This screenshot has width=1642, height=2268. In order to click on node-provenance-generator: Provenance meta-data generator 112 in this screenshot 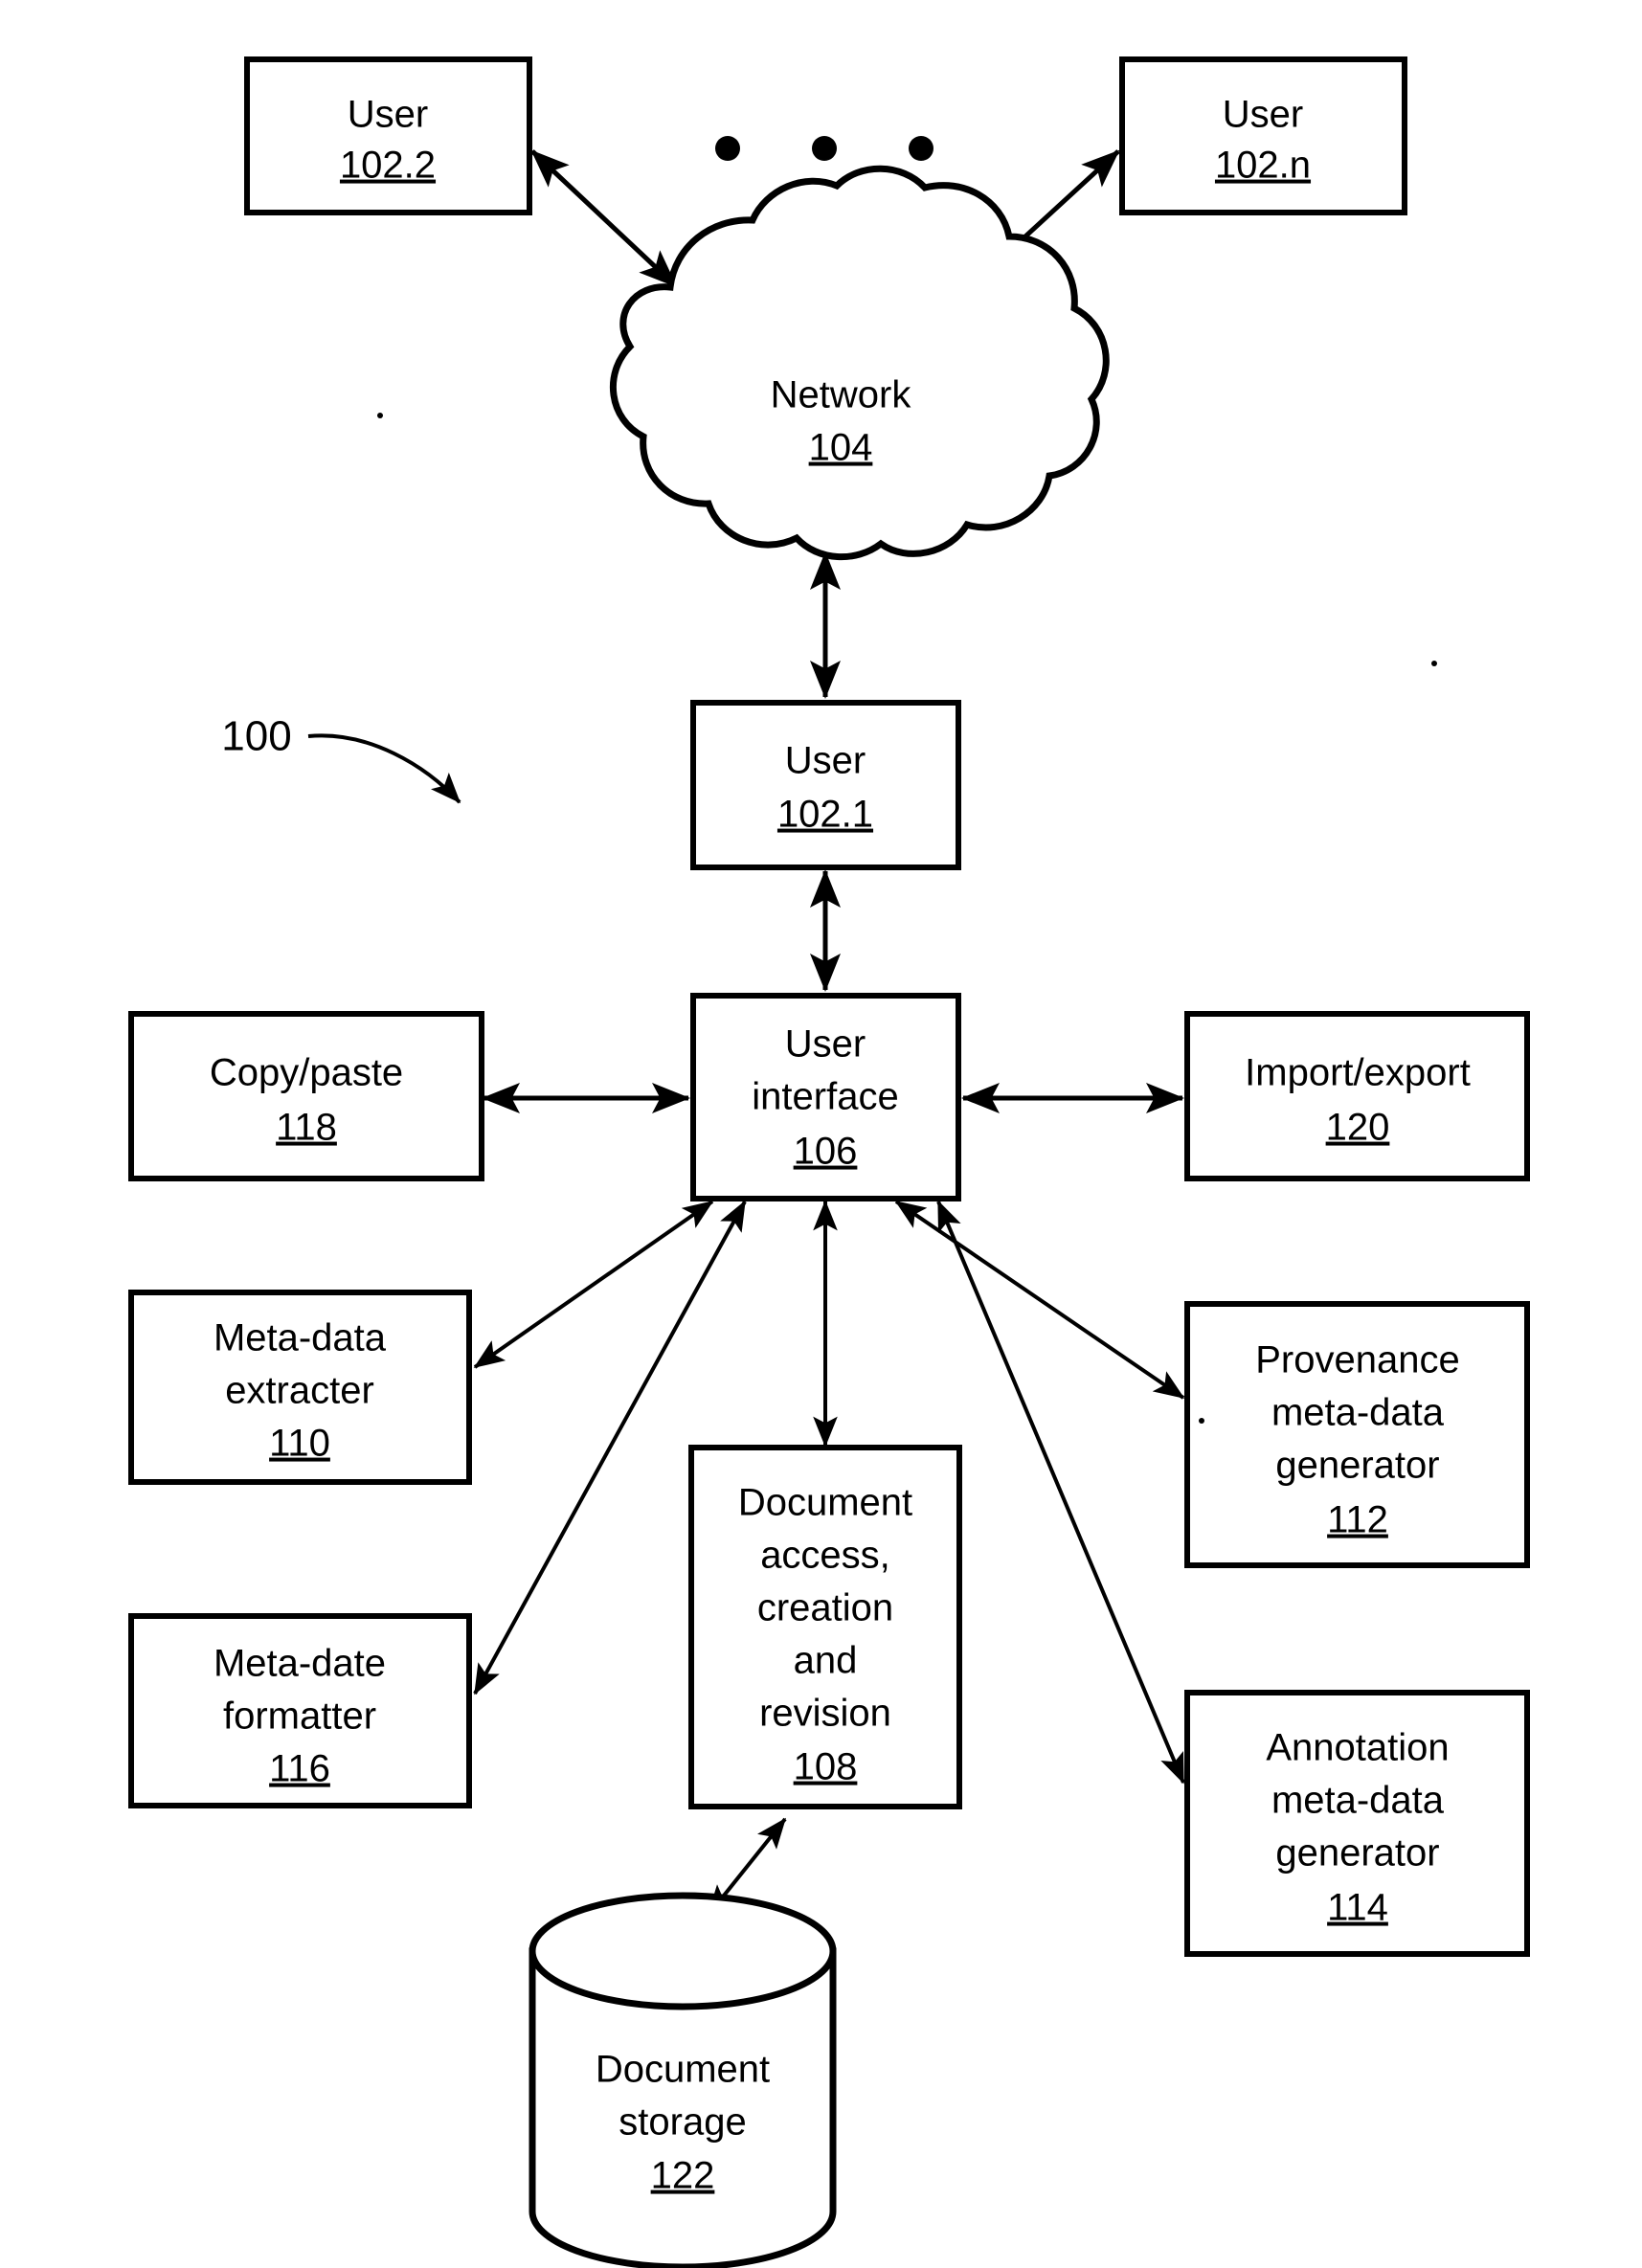, I will do `click(1357, 1434)`.